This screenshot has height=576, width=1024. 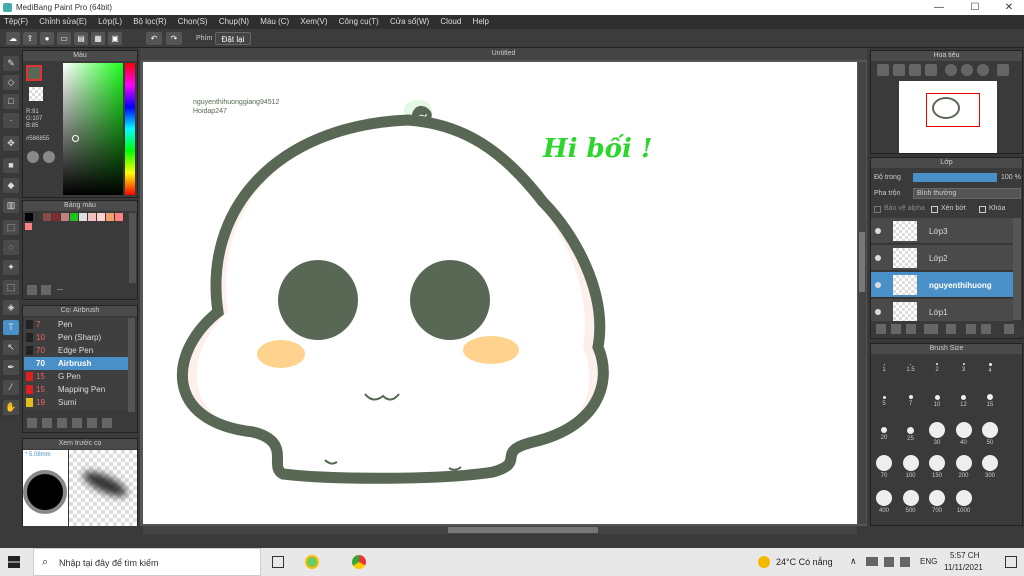 What do you see at coordinates (359, 562) in the screenshot?
I see `chrome-app-icon` at bounding box center [359, 562].